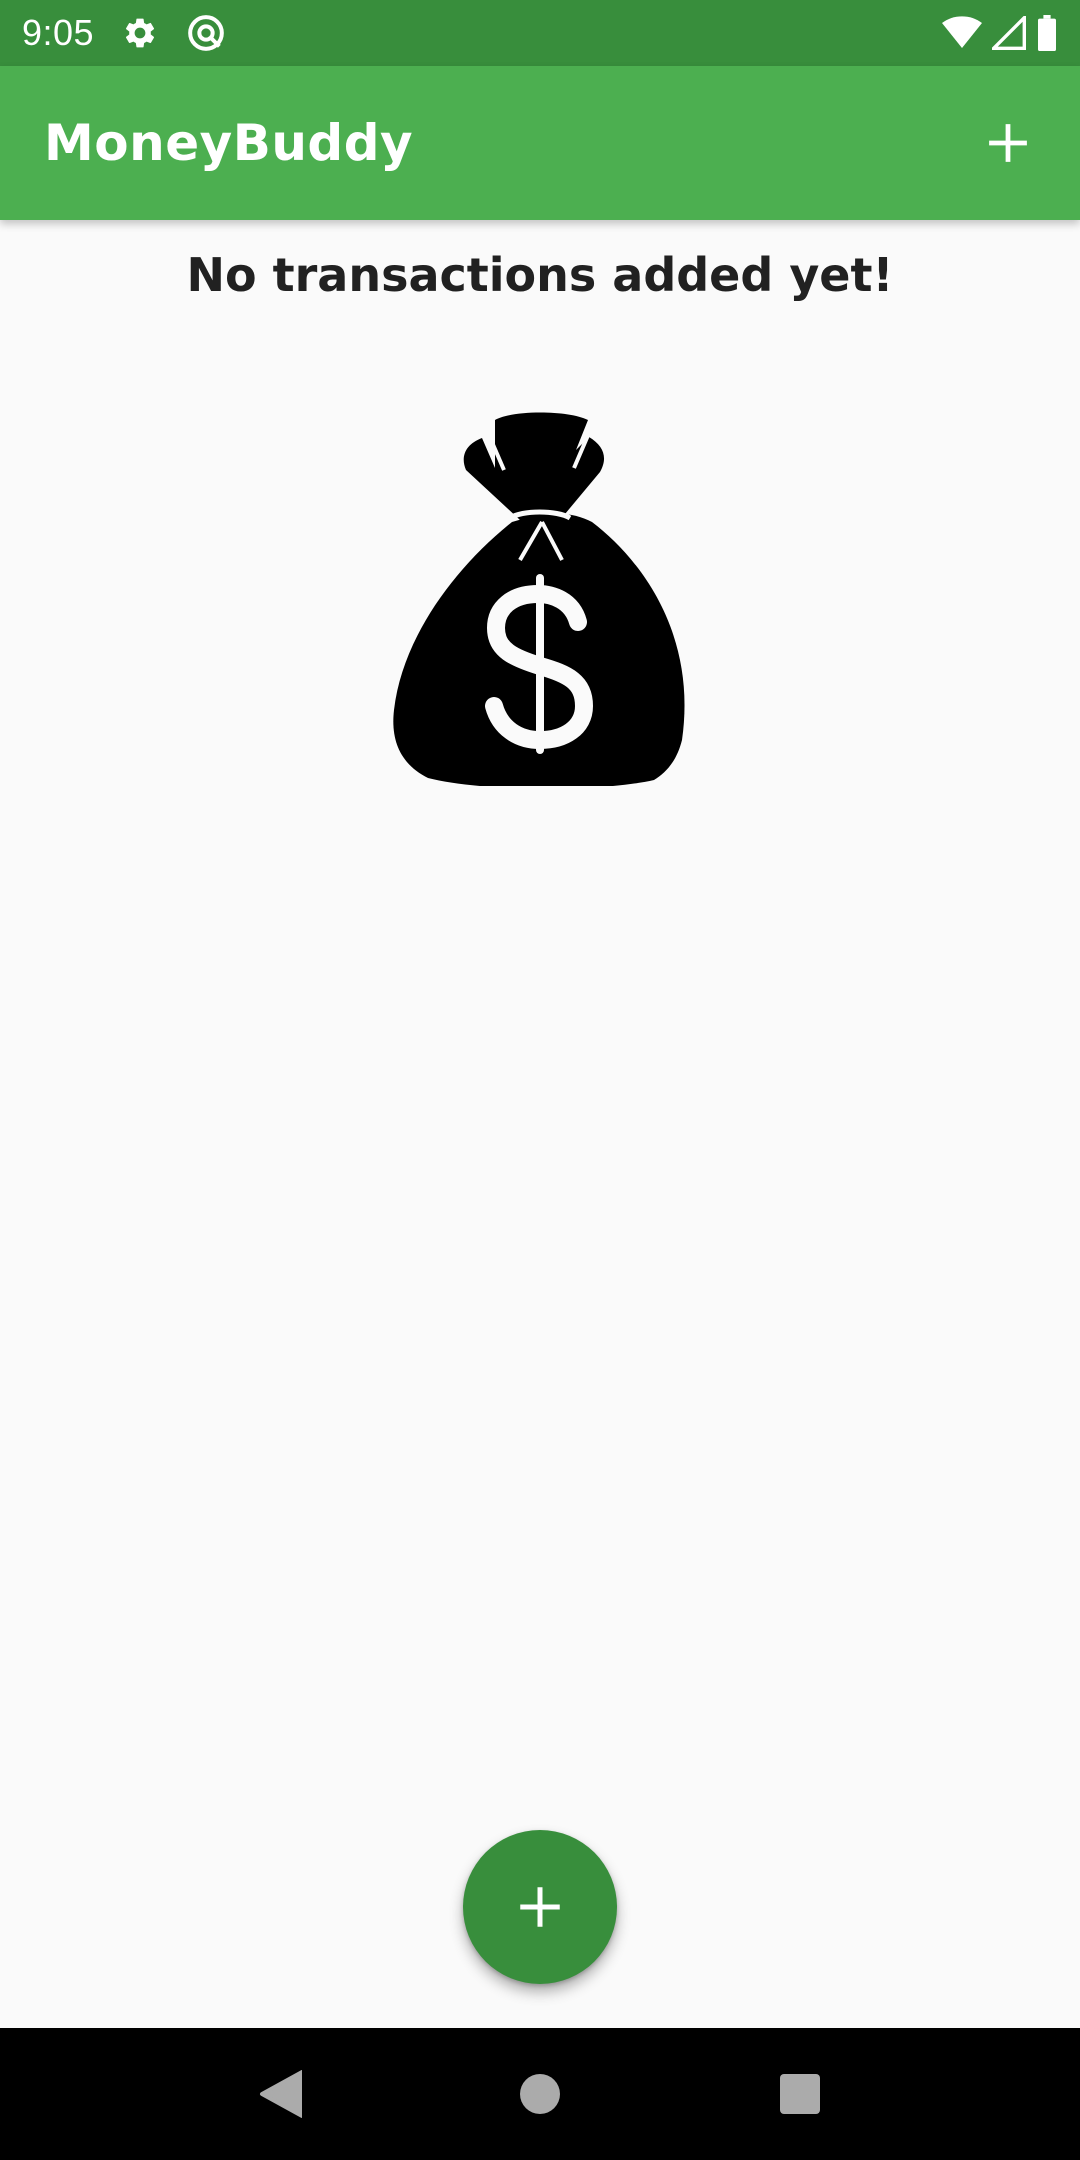  I want to click on status-bar: 9:05, so click(540, 33).